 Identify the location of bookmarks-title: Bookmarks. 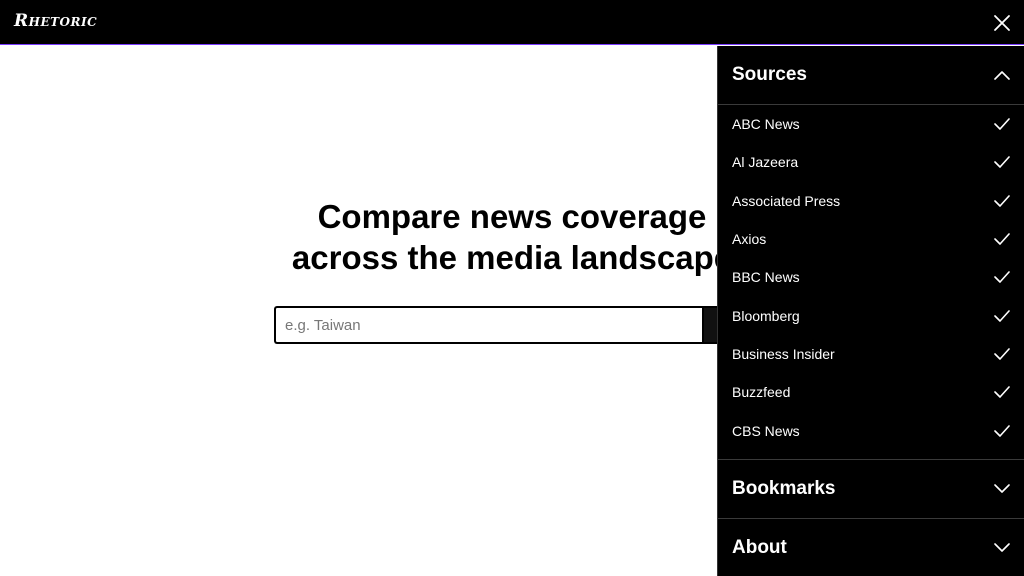
(784, 488).